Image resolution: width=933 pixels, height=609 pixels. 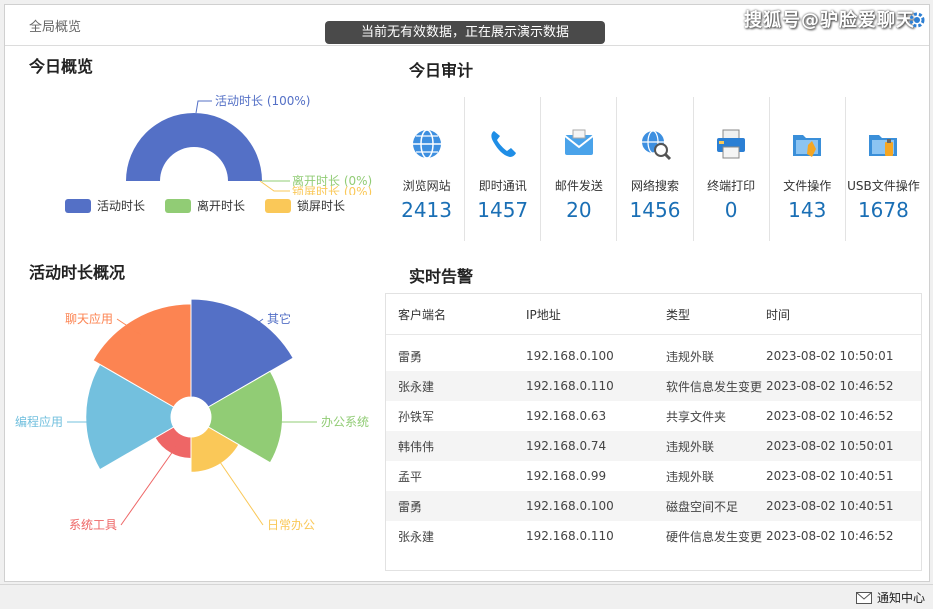 What do you see at coordinates (830, 476) in the screenshot?
I see `cell-time: 2023-08-02 10:40:51` at bounding box center [830, 476].